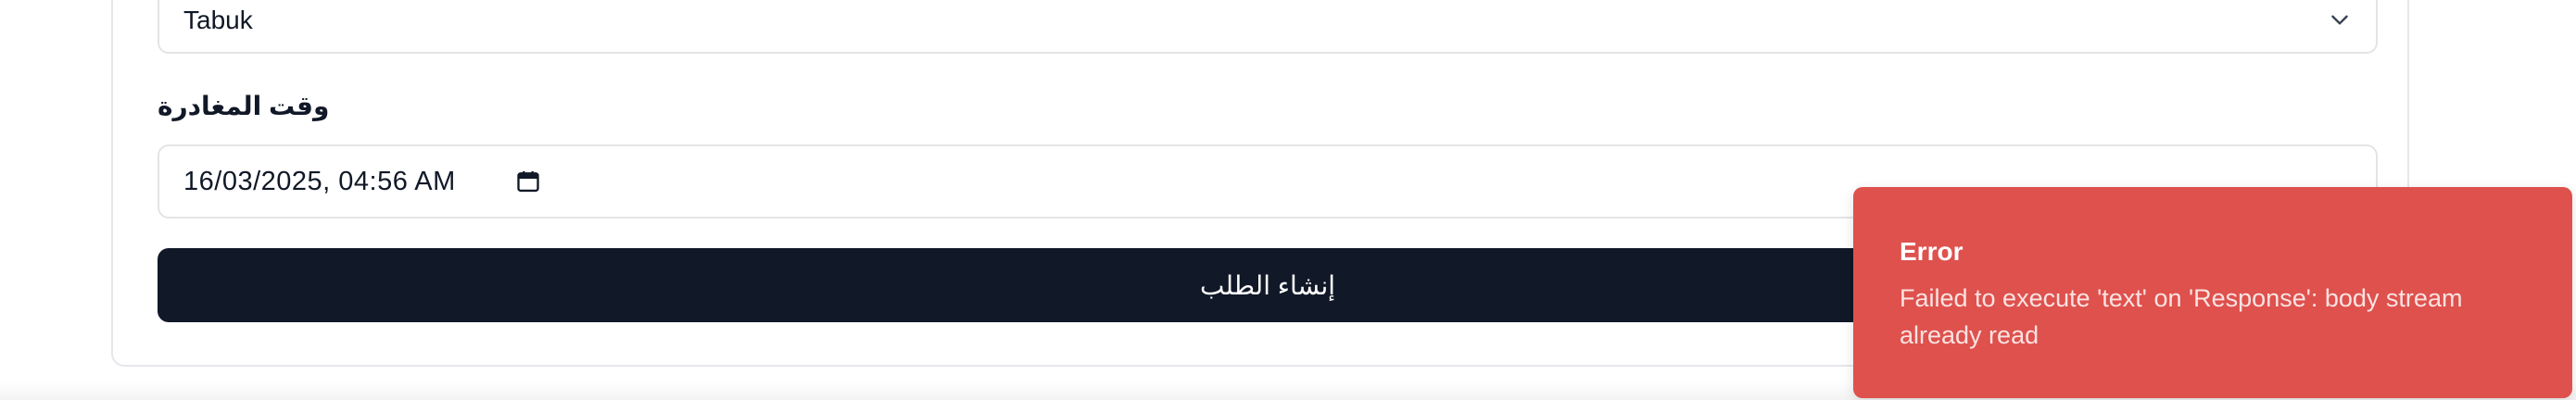  What do you see at coordinates (1268, 27) in the screenshot?
I see `city-select: Tabuk` at bounding box center [1268, 27].